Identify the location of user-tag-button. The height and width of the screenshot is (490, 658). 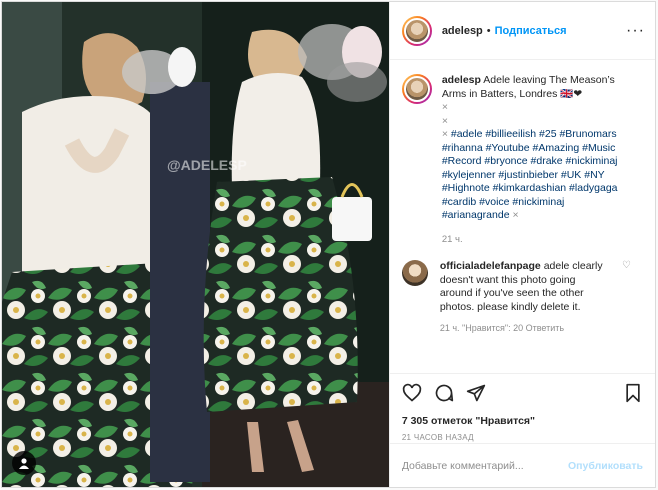
(24, 463).